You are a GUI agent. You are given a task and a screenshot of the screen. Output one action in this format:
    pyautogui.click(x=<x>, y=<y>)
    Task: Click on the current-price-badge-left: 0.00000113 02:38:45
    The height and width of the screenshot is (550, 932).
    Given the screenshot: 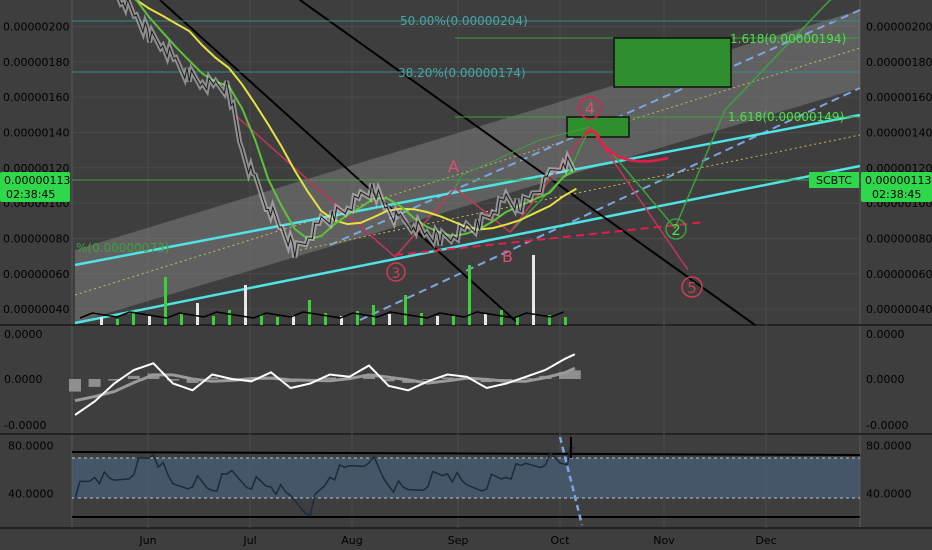 What is the action you would take?
    pyautogui.click(x=35, y=187)
    